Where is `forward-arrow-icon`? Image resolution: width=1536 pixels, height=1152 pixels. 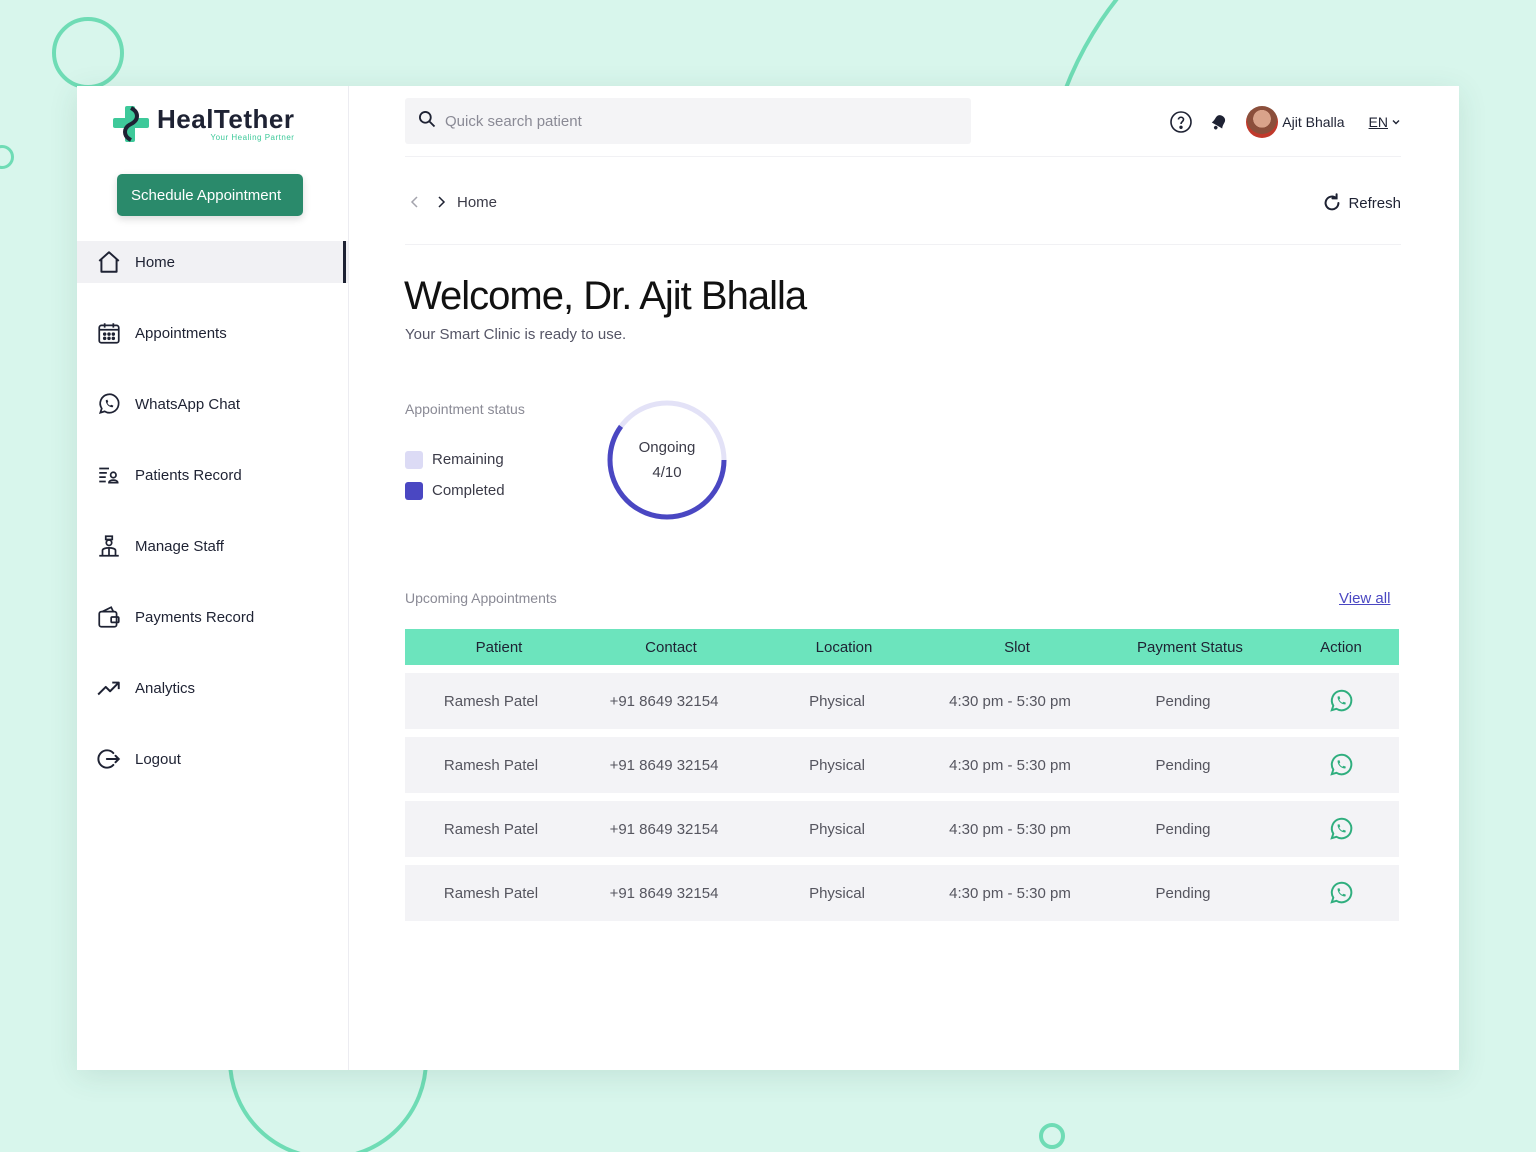
forward-arrow-icon is located at coordinates (441, 202).